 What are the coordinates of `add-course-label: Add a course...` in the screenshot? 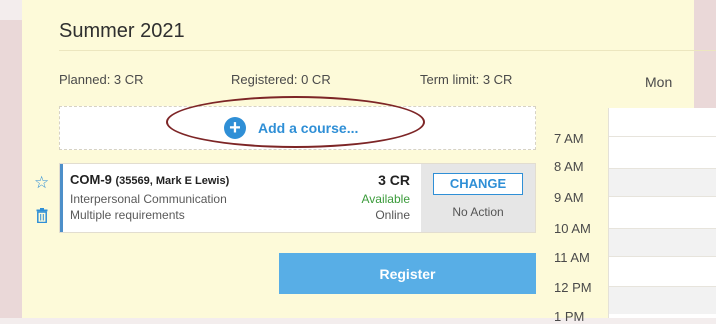 It's located at (308, 128).